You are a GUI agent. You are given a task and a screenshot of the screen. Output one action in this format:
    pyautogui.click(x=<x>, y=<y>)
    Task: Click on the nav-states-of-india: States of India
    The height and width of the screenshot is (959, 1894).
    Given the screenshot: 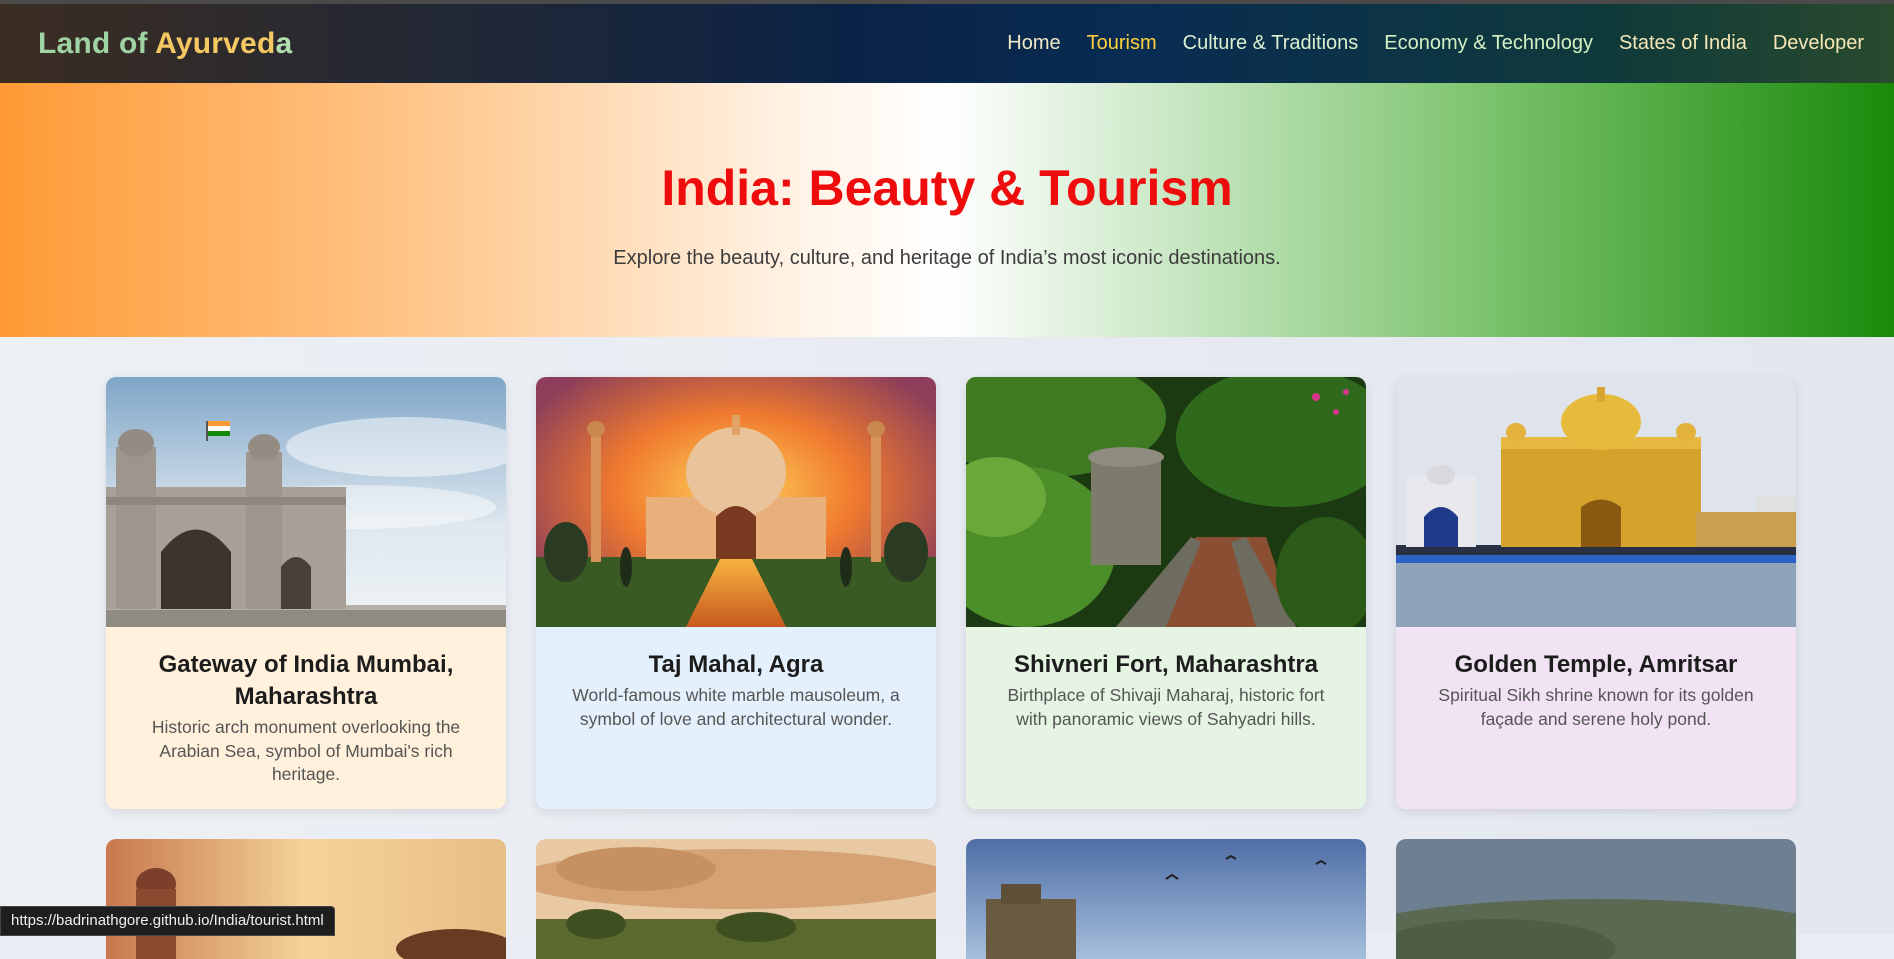 What is the action you would take?
    pyautogui.click(x=1683, y=43)
    